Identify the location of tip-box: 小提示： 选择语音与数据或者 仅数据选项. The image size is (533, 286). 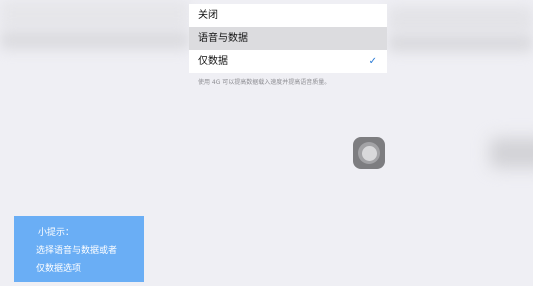
(79, 249).